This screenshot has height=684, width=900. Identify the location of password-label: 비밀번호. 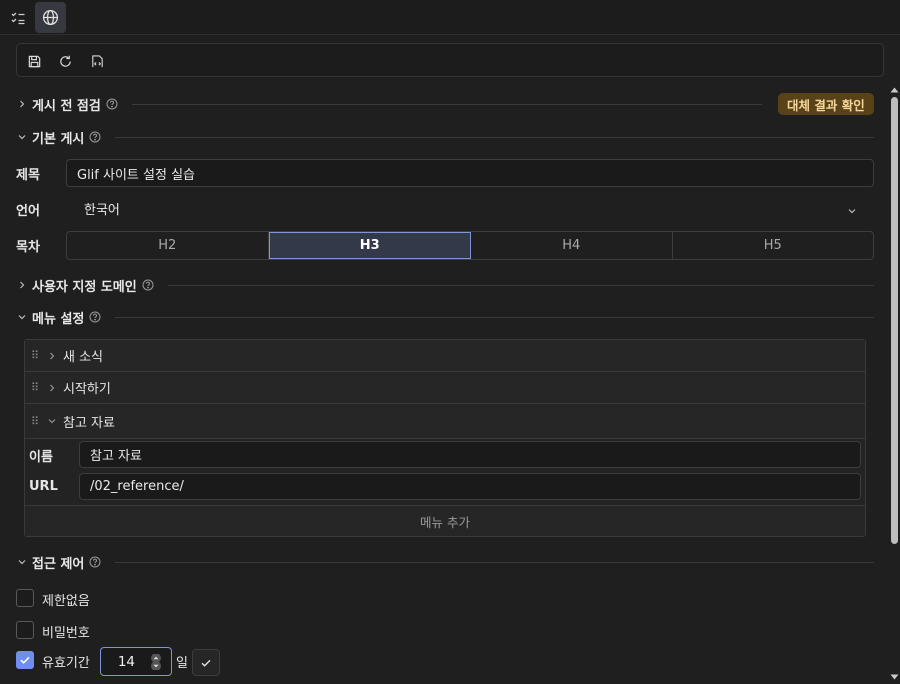
(66, 633).